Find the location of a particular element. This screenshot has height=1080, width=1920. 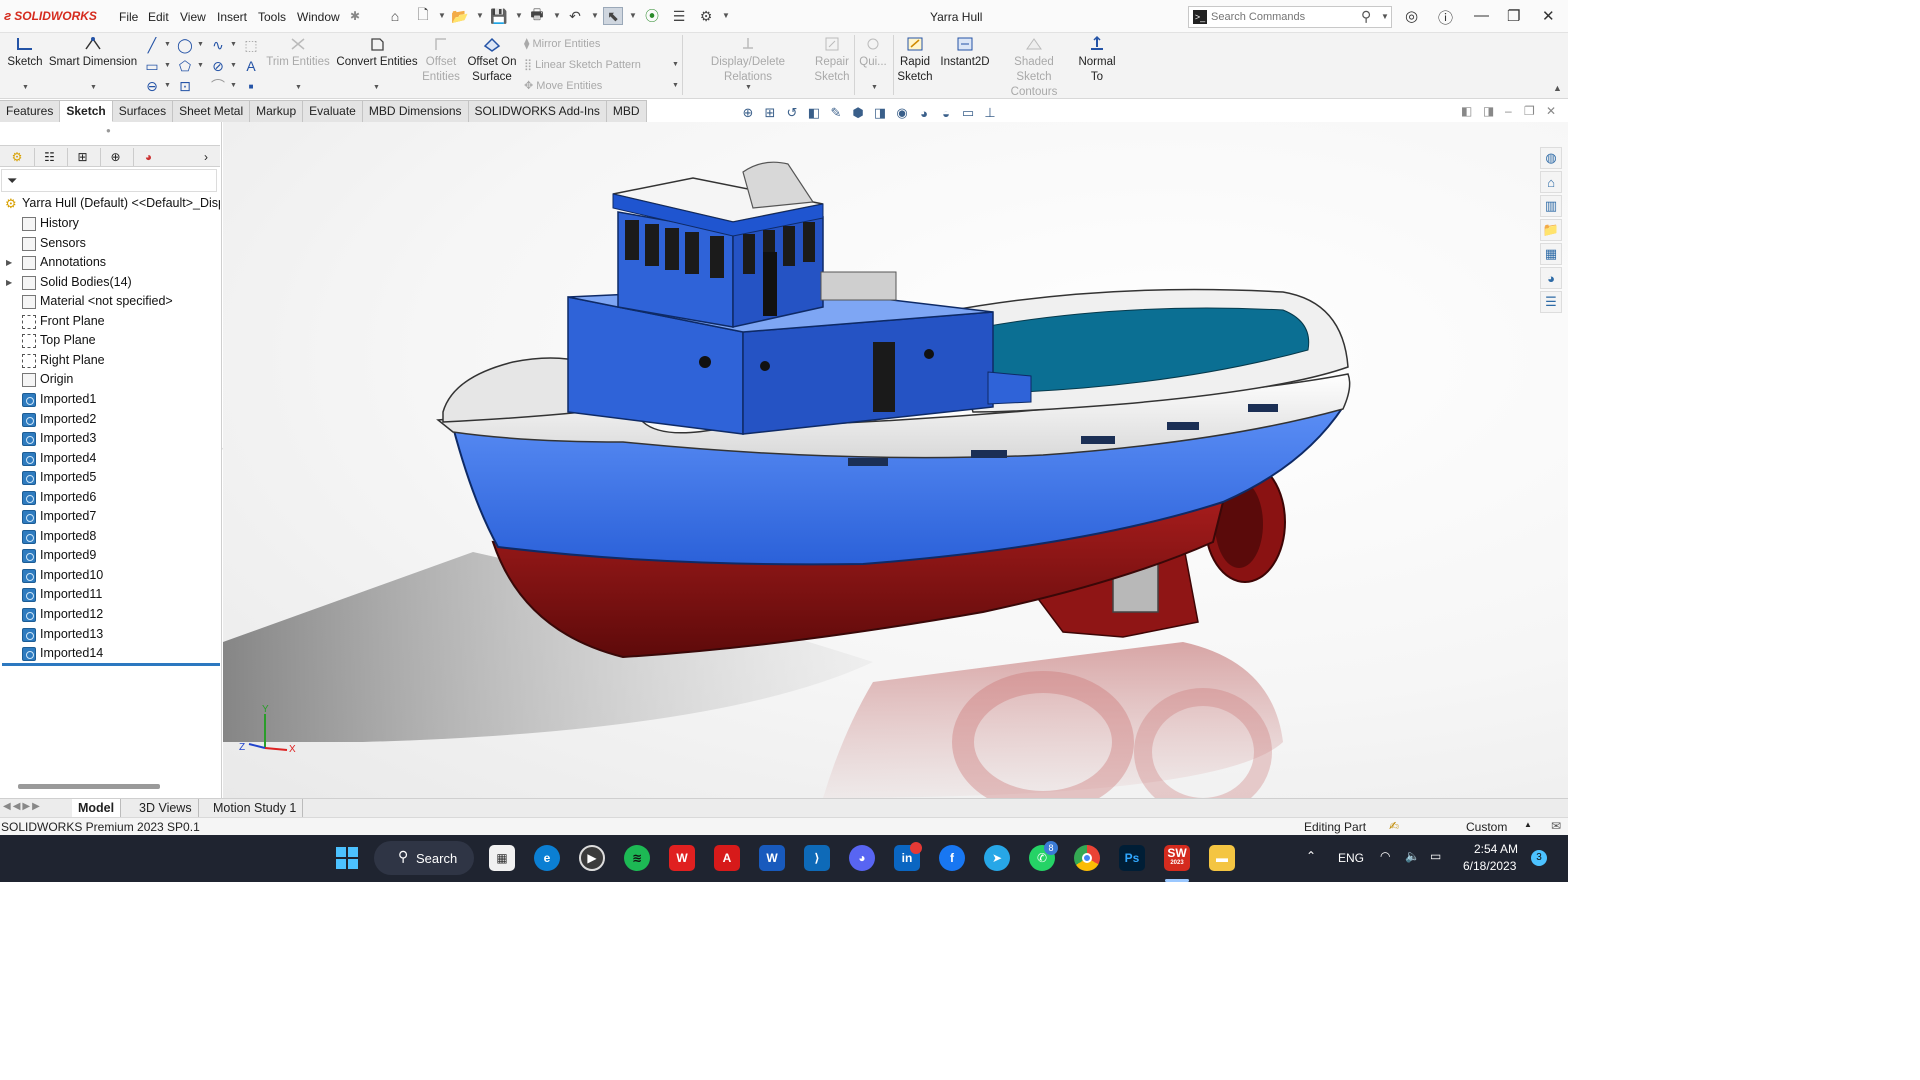

clock-date: 6/18/2023 is located at coordinates (1489, 866).